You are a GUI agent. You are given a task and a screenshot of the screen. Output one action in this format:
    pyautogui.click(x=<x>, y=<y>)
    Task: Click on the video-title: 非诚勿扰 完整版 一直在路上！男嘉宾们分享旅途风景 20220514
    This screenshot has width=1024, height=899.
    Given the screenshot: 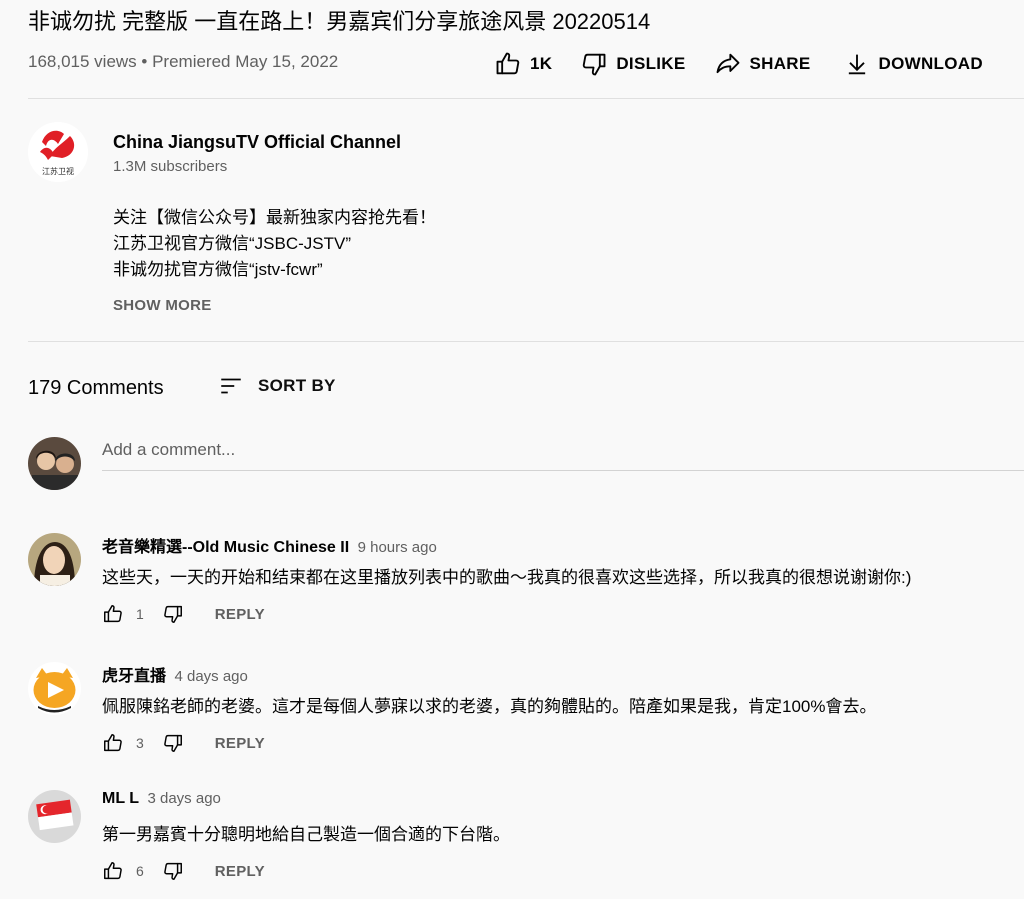 What is the action you would take?
    pyautogui.click(x=339, y=21)
    